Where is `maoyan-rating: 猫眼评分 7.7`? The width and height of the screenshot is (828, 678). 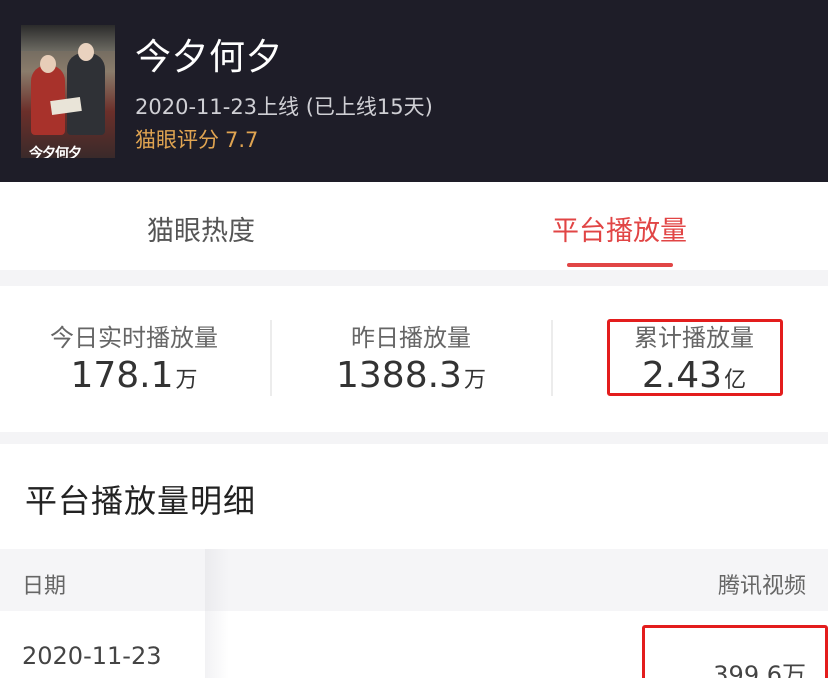
maoyan-rating: 猫眼评分 7.7 is located at coordinates (196, 139).